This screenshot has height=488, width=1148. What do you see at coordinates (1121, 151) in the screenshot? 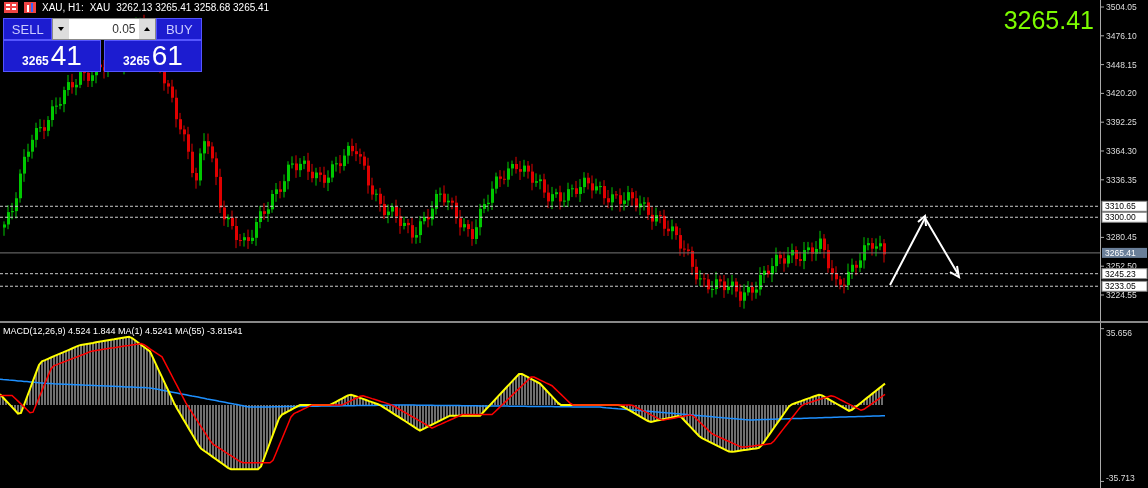
I see `price-axis-label: 3364.30` at bounding box center [1121, 151].